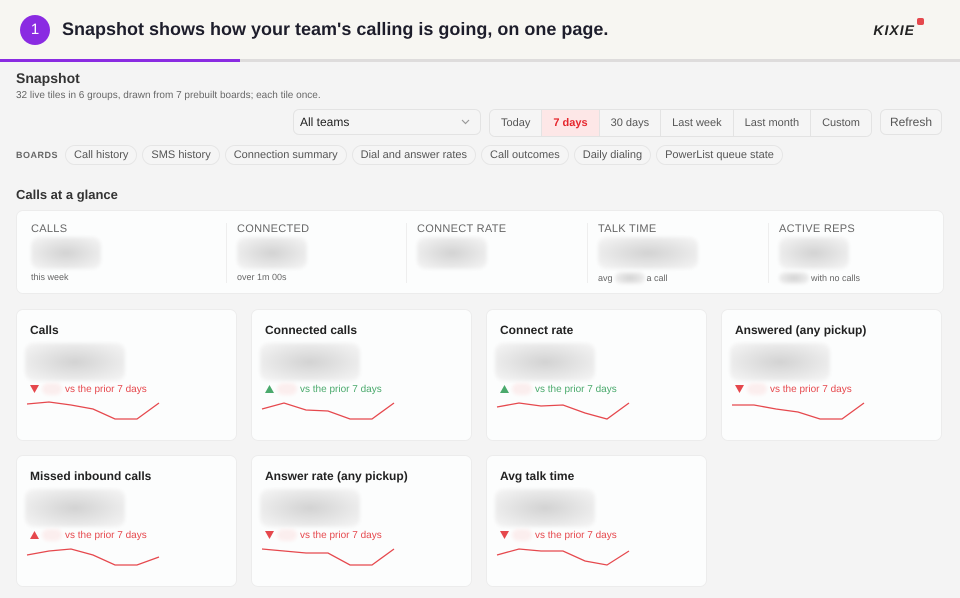 Image resolution: width=960 pixels, height=598 pixels. I want to click on refresh-button: Refresh, so click(911, 122).